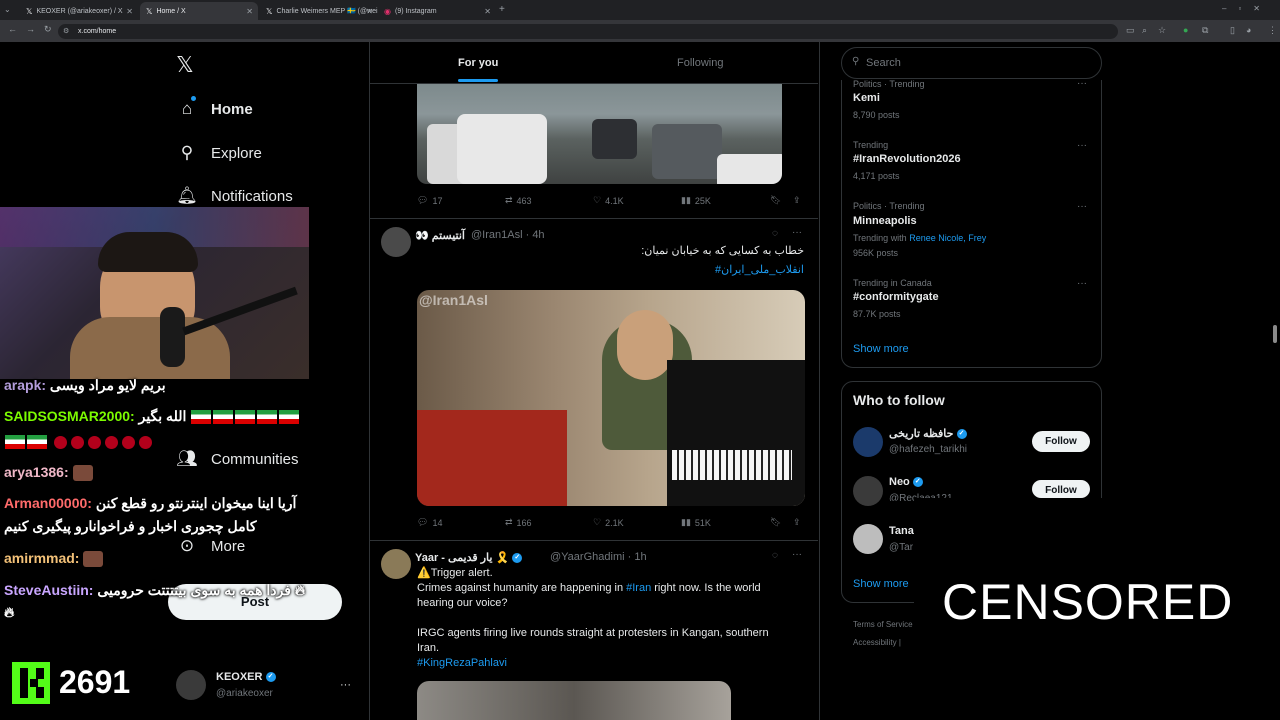 Image resolution: width=1280 pixels, height=720 pixels. What do you see at coordinates (906, 482) in the screenshot?
I see `suggested-name: Neo ✓` at bounding box center [906, 482].